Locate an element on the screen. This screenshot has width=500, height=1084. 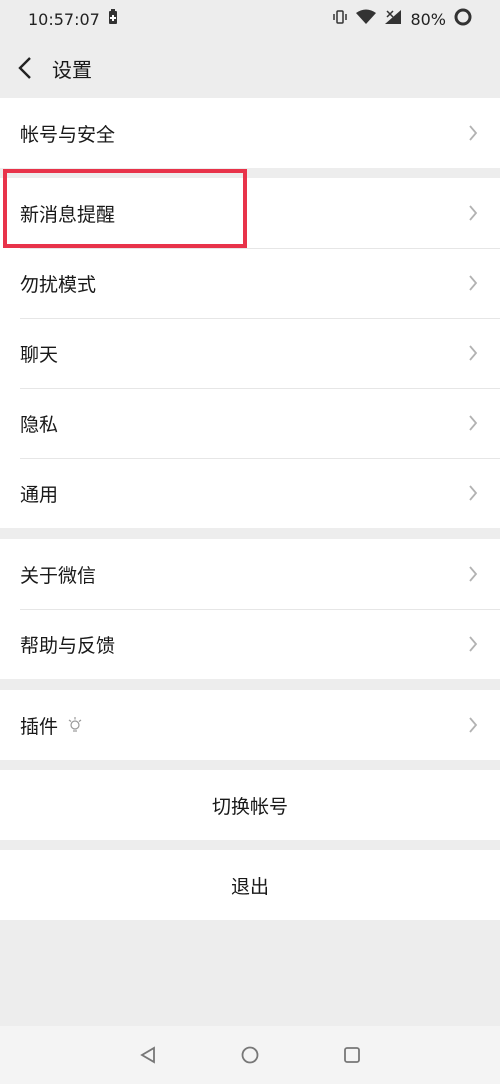
privacy-item: 隐私 is located at coordinates (250, 423).